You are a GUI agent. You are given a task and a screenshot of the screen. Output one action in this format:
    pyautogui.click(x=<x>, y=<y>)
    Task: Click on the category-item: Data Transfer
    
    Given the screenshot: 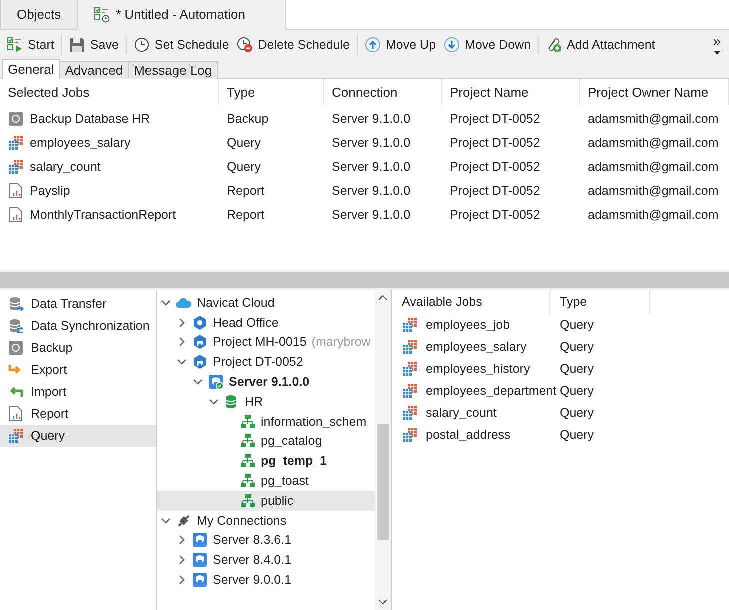 What is the action you would take?
    pyautogui.click(x=78, y=304)
    